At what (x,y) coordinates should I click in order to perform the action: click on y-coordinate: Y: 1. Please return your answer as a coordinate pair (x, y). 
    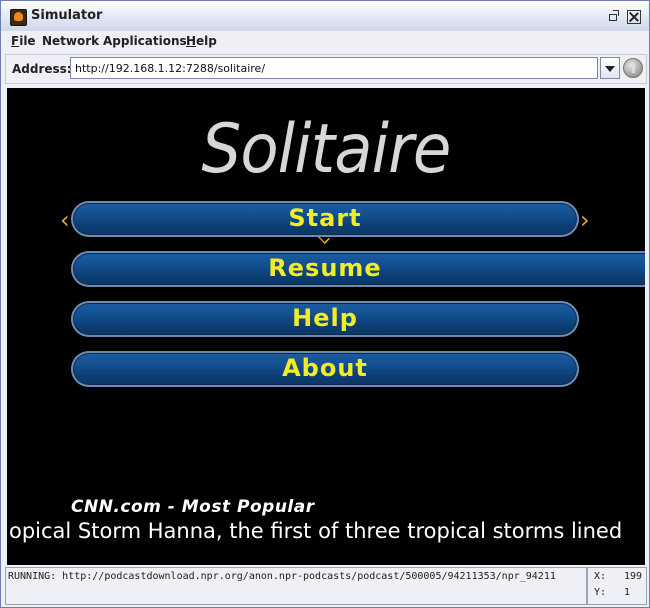
    Looking at the image, I should click on (612, 592).